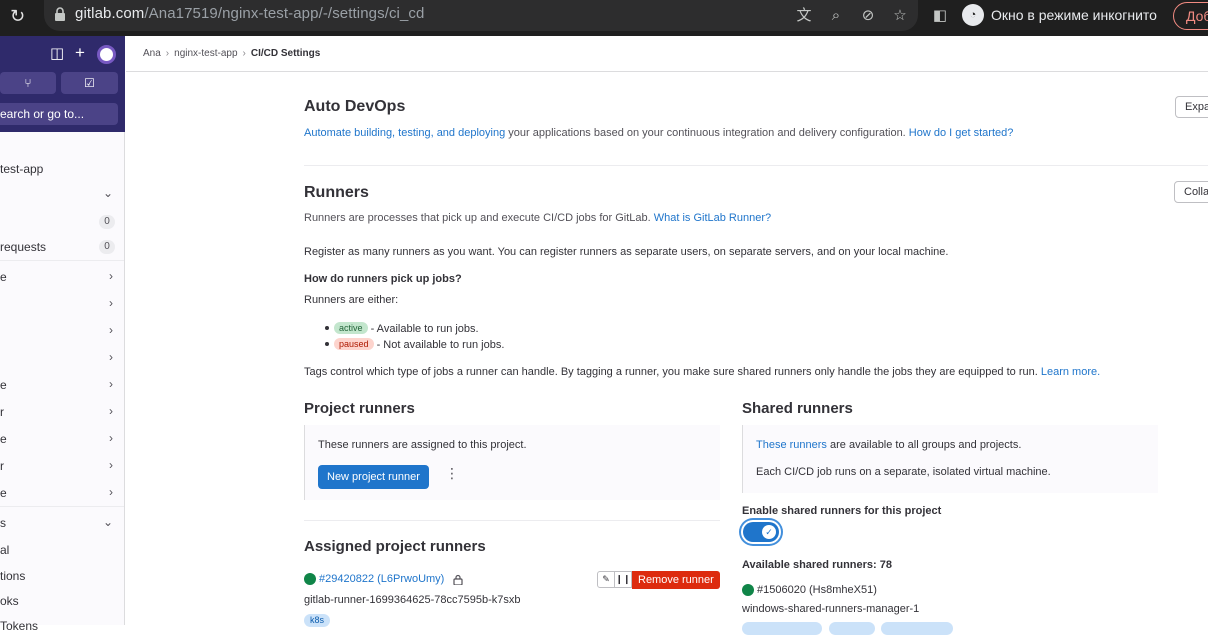 The image size is (1208, 636). Describe the element at coordinates (351, 328) in the screenshot. I see `active-badge: active` at that location.